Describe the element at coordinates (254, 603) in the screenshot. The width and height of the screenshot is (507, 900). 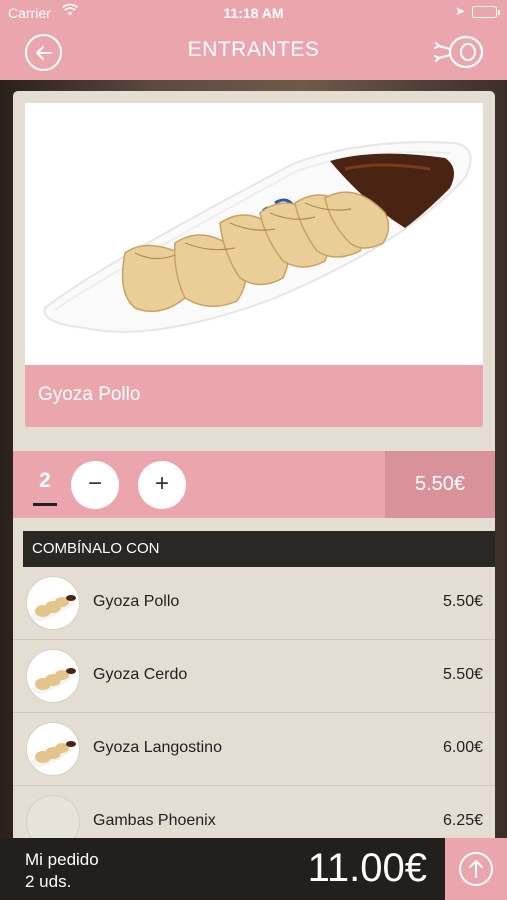
I see `list-item: Gyoza Pollo 5.50€` at that location.